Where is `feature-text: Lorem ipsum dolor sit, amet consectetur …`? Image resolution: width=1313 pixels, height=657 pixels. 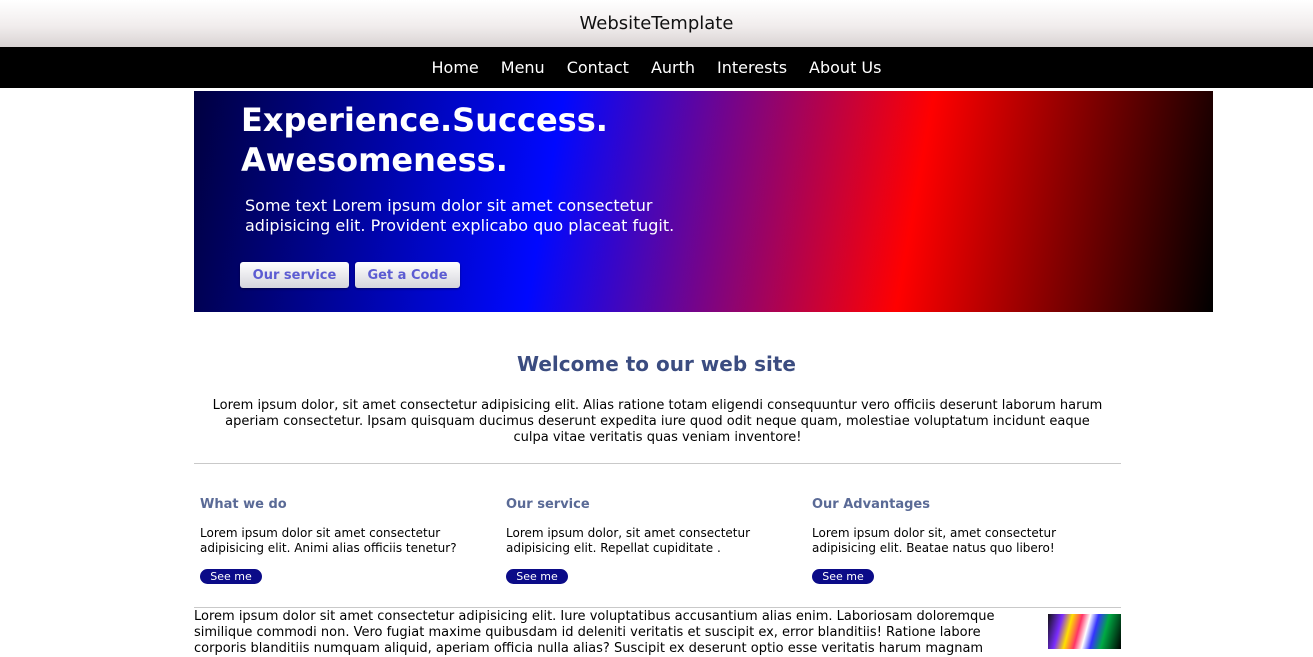
feature-text: Lorem ipsum dolor sit, amet consectetur … is located at coordinates (934, 540).